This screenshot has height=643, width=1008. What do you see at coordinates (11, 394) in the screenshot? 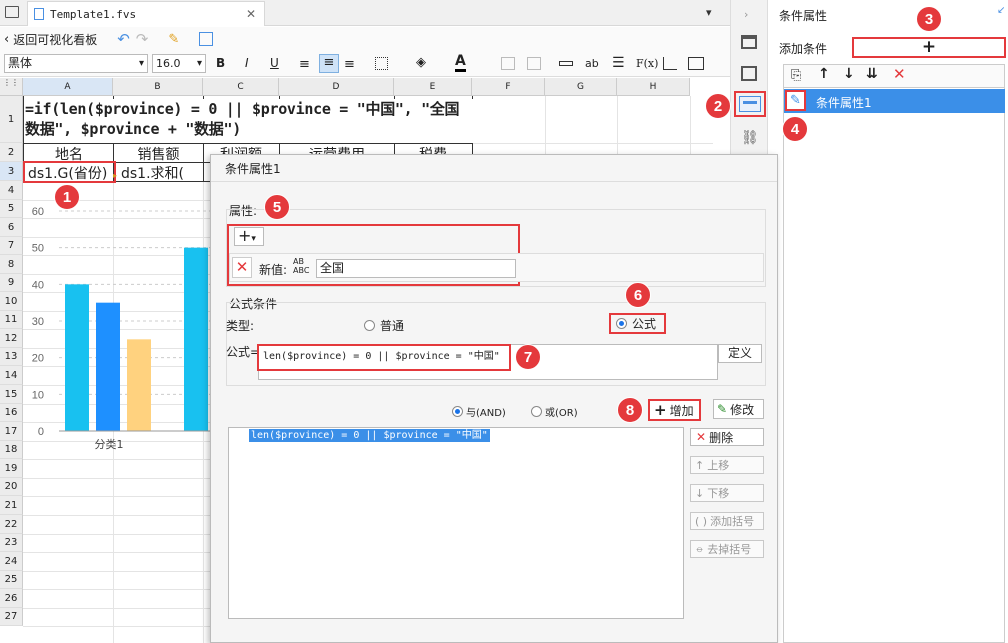
I see `row-header: 15` at bounding box center [11, 394].